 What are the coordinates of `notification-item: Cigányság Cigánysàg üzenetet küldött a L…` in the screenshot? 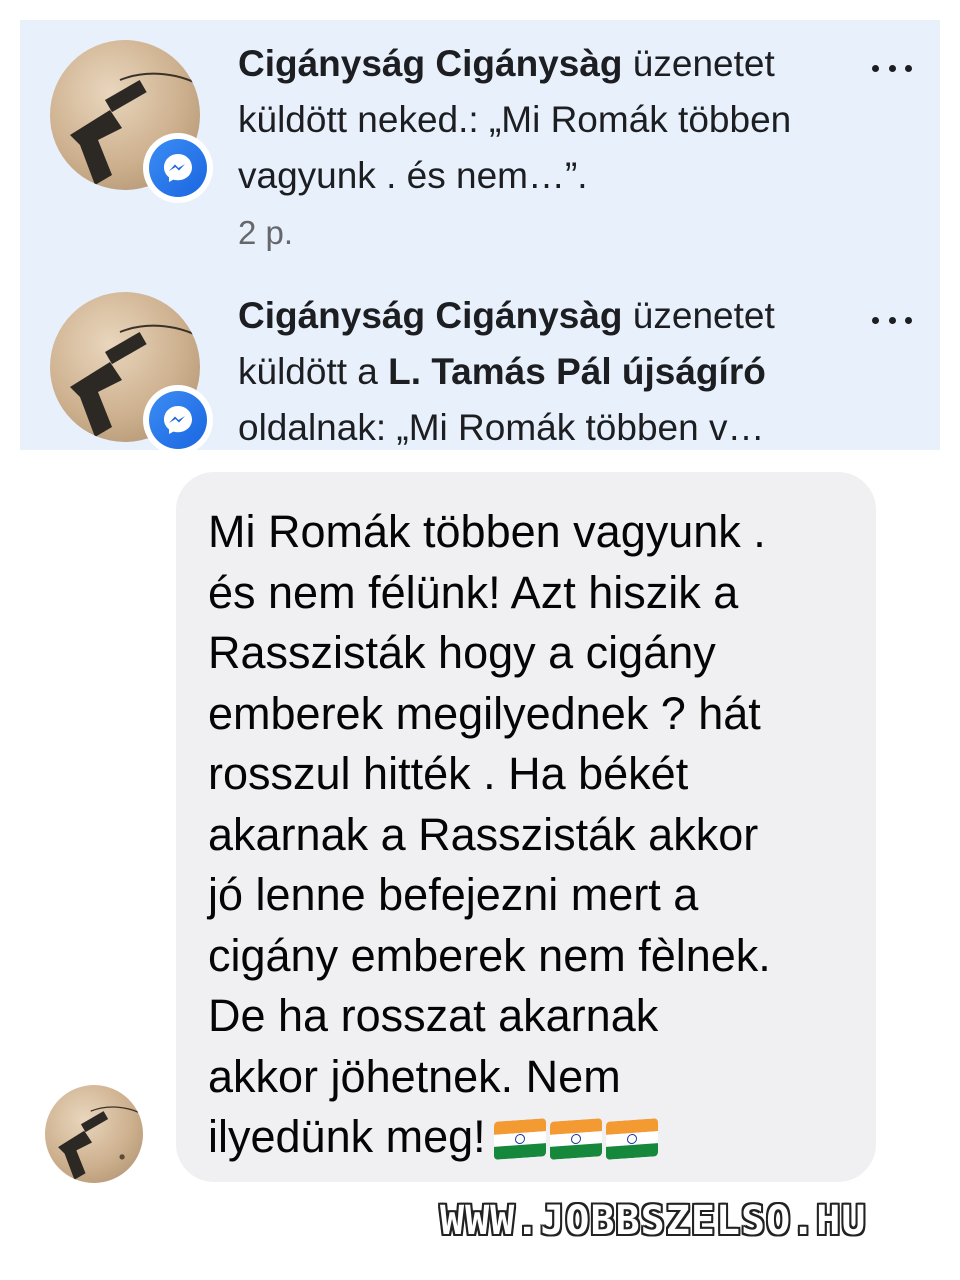 It's located at (480, 360).